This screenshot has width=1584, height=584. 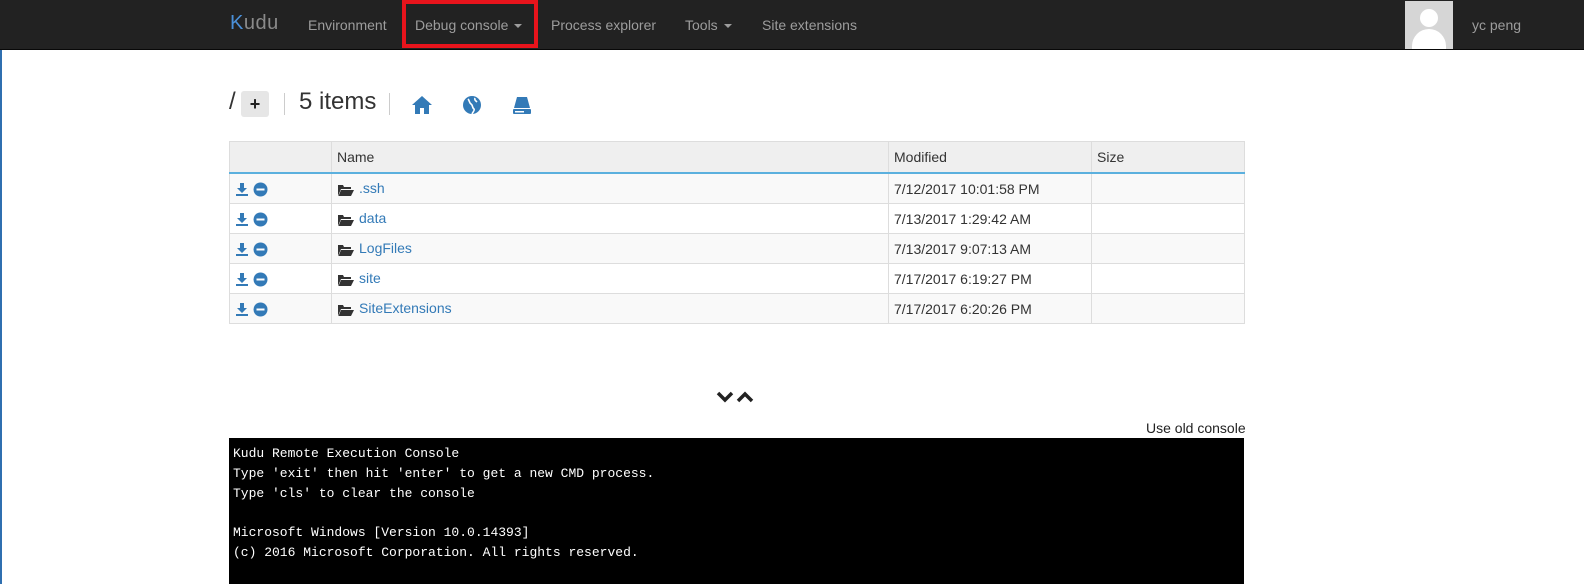 What do you see at coordinates (346, 453) in the screenshot?
I see `console-line: Kudu Remote Execution Console` at bounding box center [346, 453].